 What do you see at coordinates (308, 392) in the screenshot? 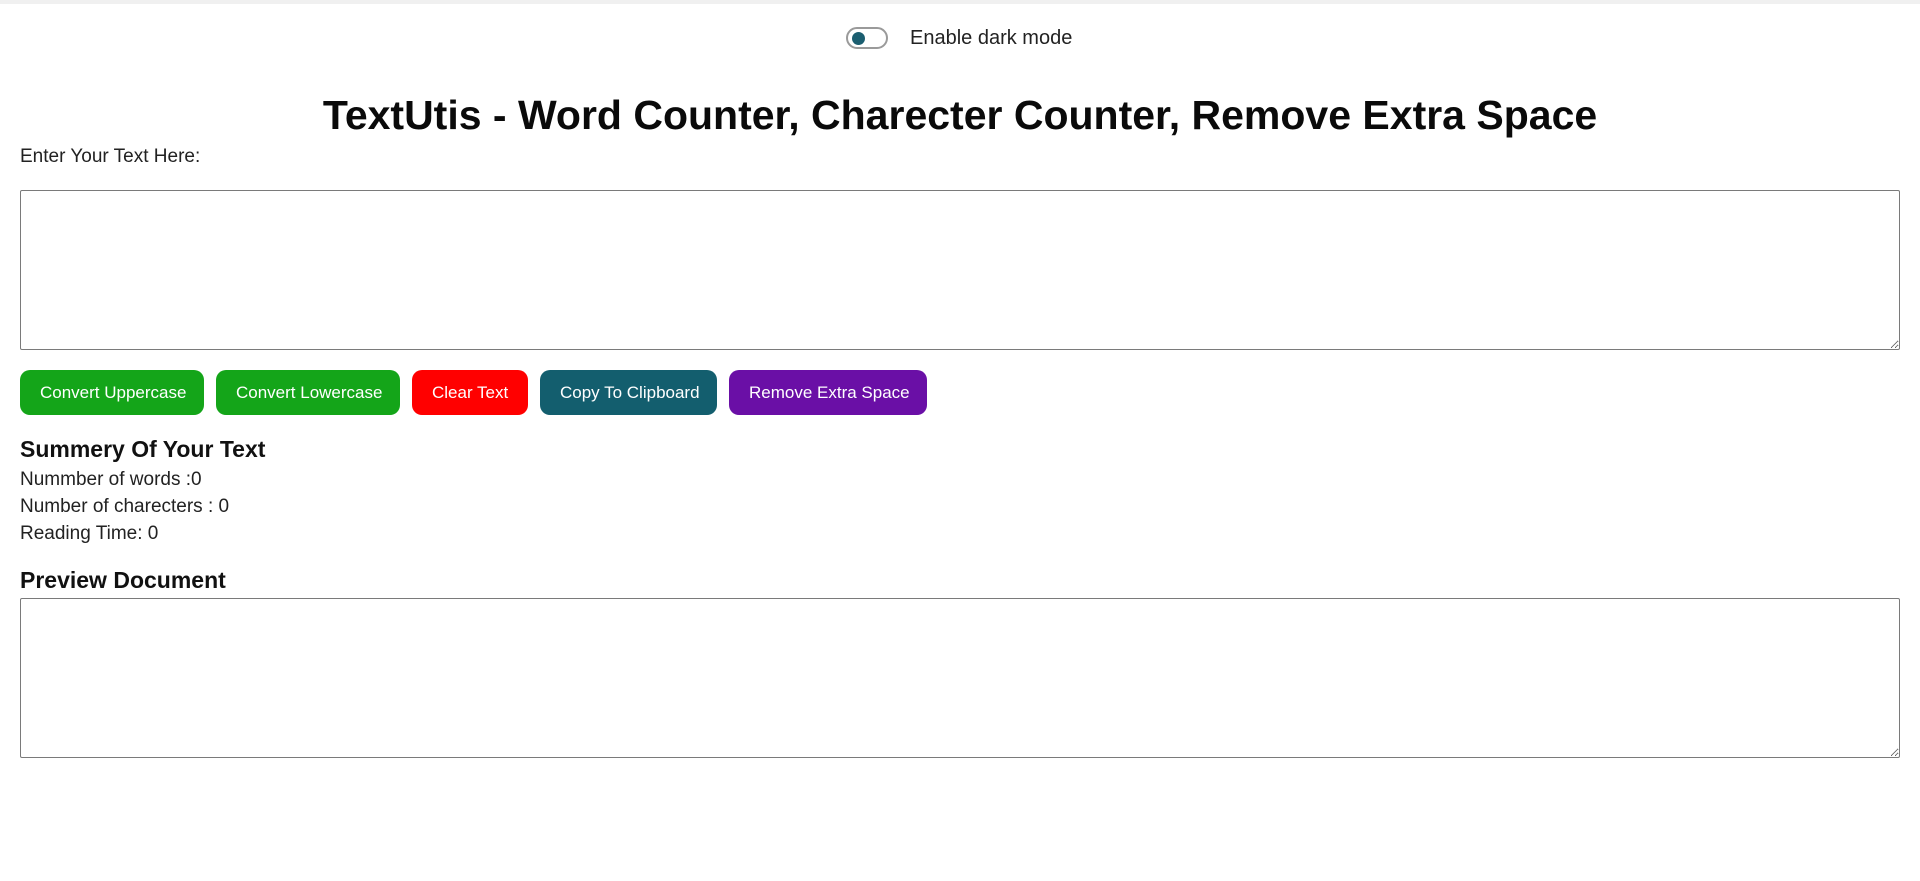
I see `convert-lowercase-button: Convert Lowercase` at bounding box center [308, 392].